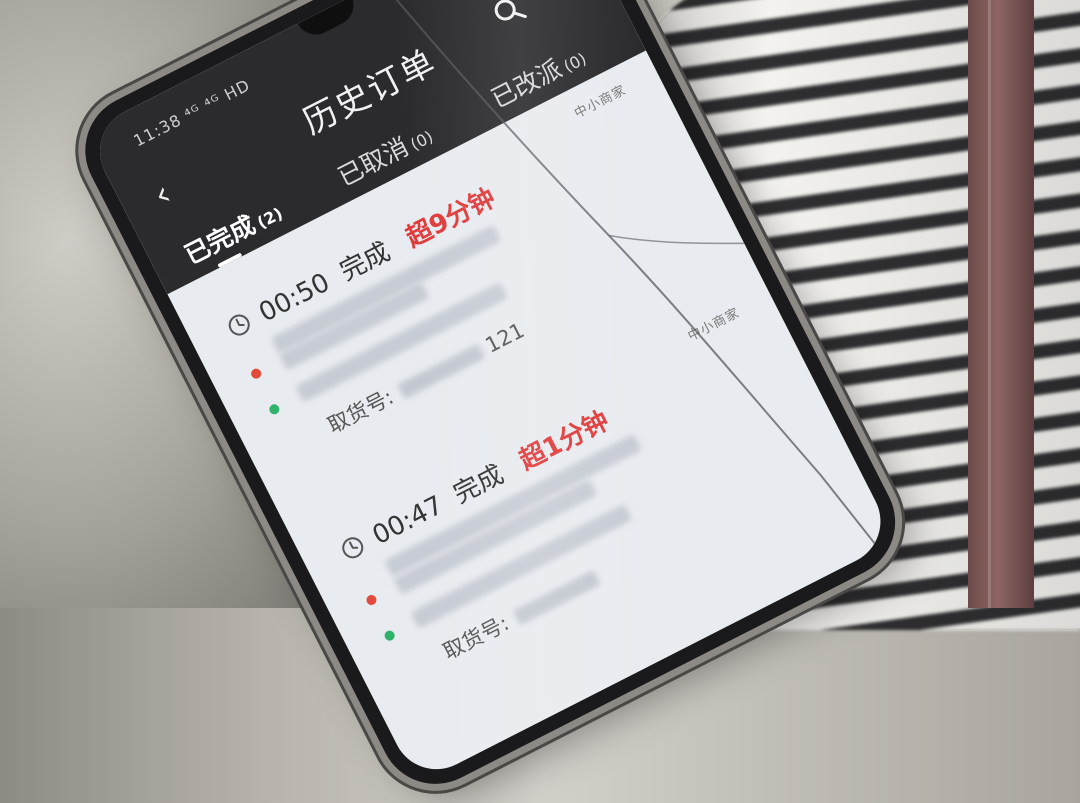  I want to click on bag-strap, so click(1001, 304).